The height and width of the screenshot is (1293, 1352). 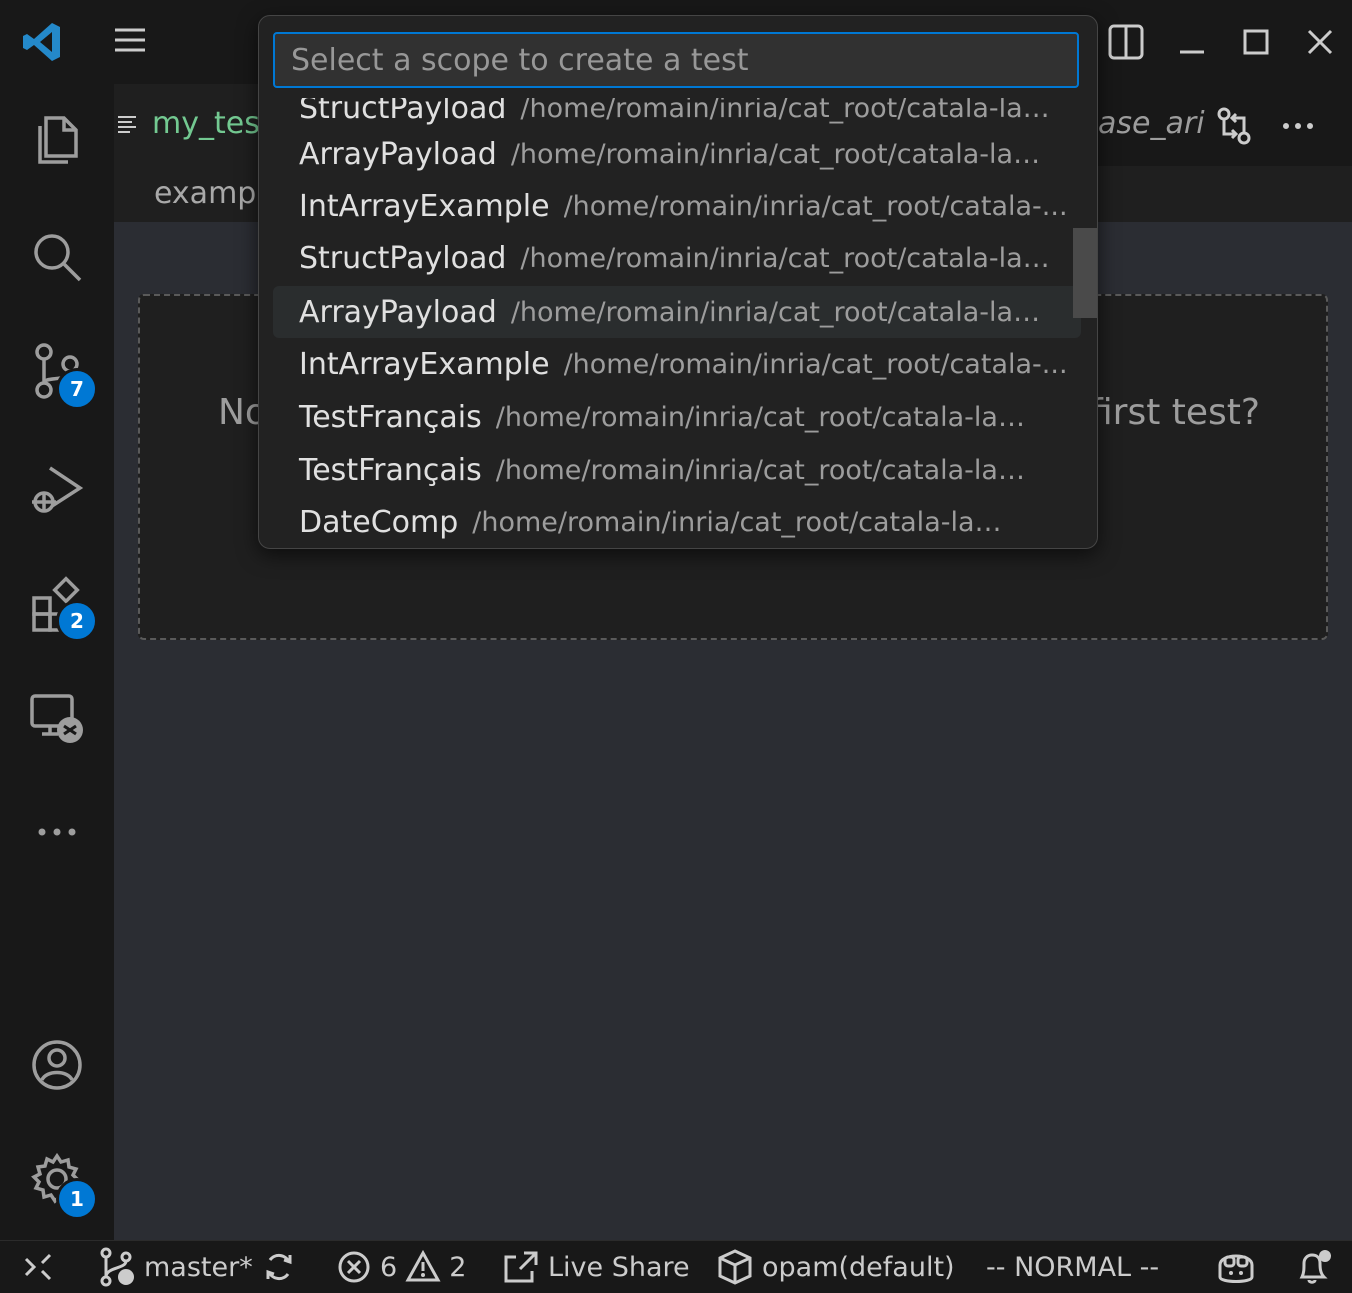 What do you see at coordinates (1126, 42) in the screenshot?
I see `toggle-layout-icon` at bounding box center [1126, 42].